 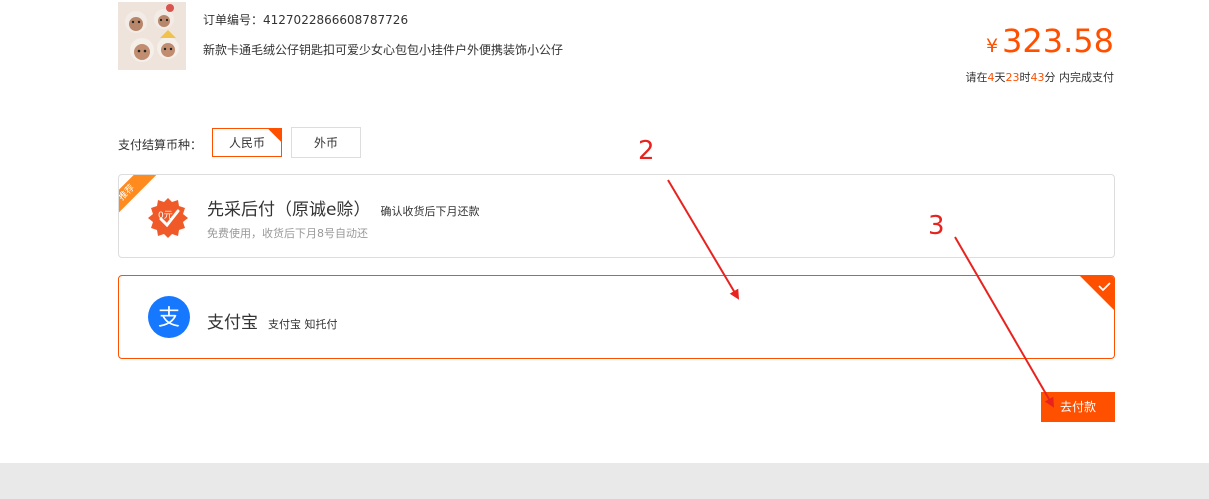 I want to click on currency-symbol: ¥, so click(x=992, y=46).